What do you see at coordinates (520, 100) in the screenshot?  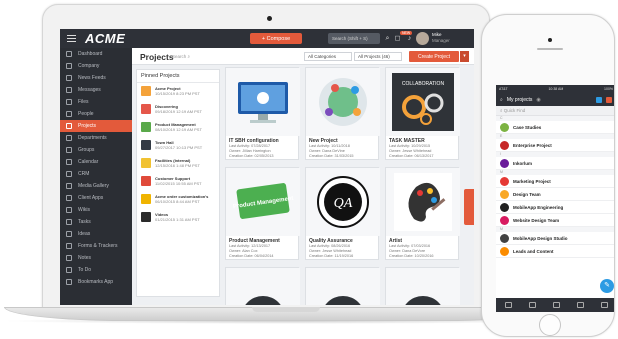 I see `phone-header-title: My projects` at bounding box center [520, 100].